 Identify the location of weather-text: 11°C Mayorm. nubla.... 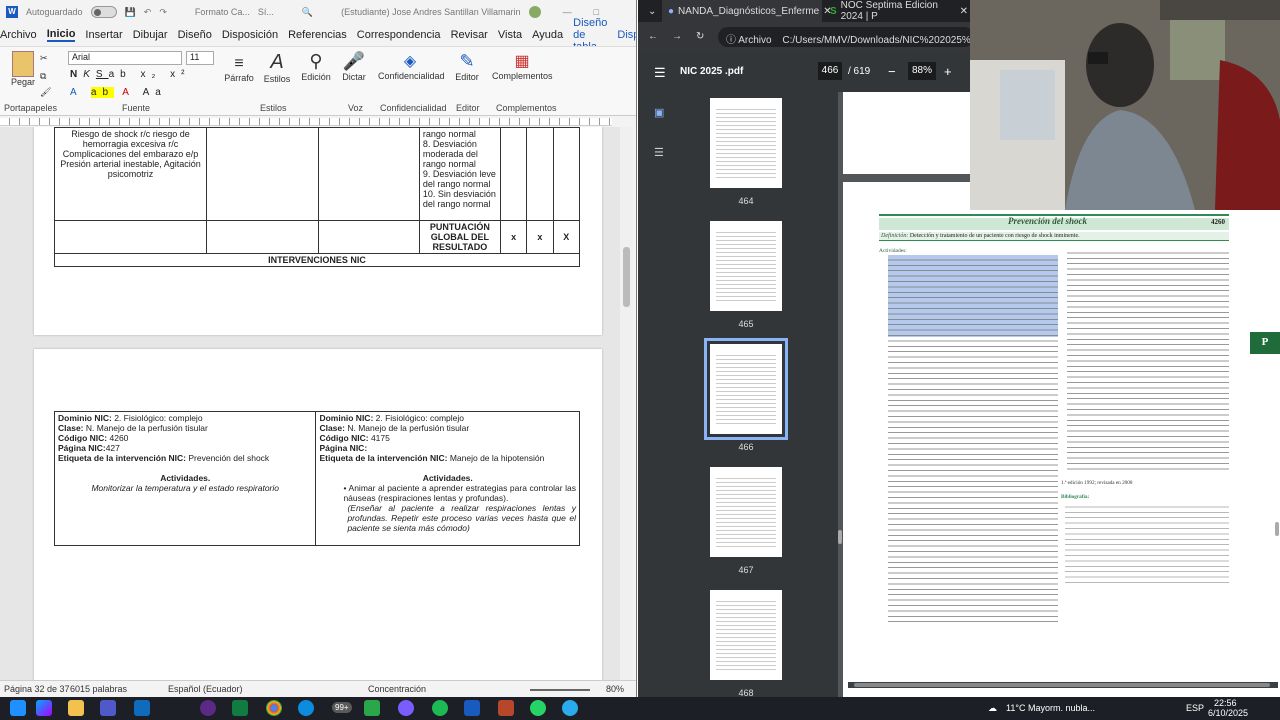
(1050, 708).